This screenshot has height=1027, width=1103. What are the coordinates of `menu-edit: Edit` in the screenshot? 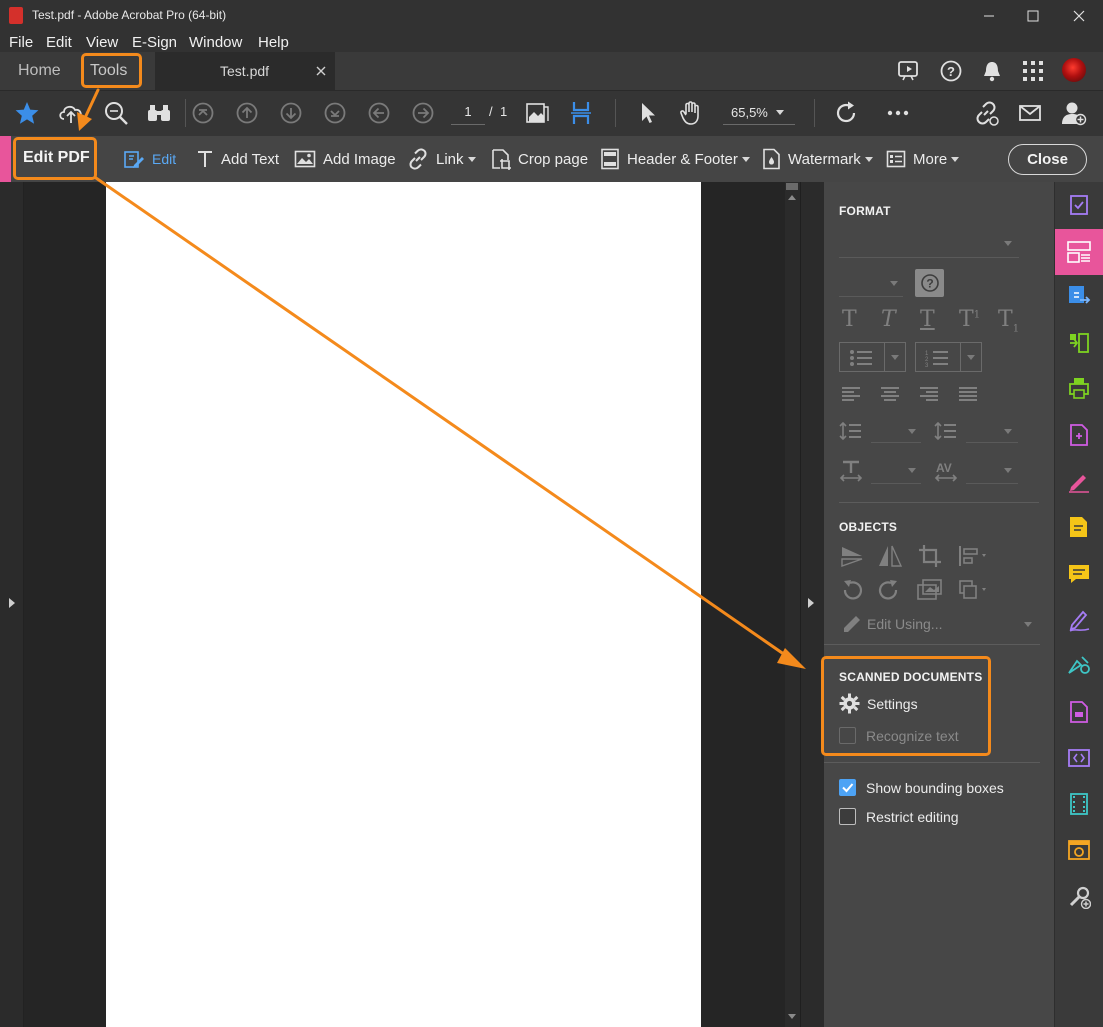 It's located at (59, 42).